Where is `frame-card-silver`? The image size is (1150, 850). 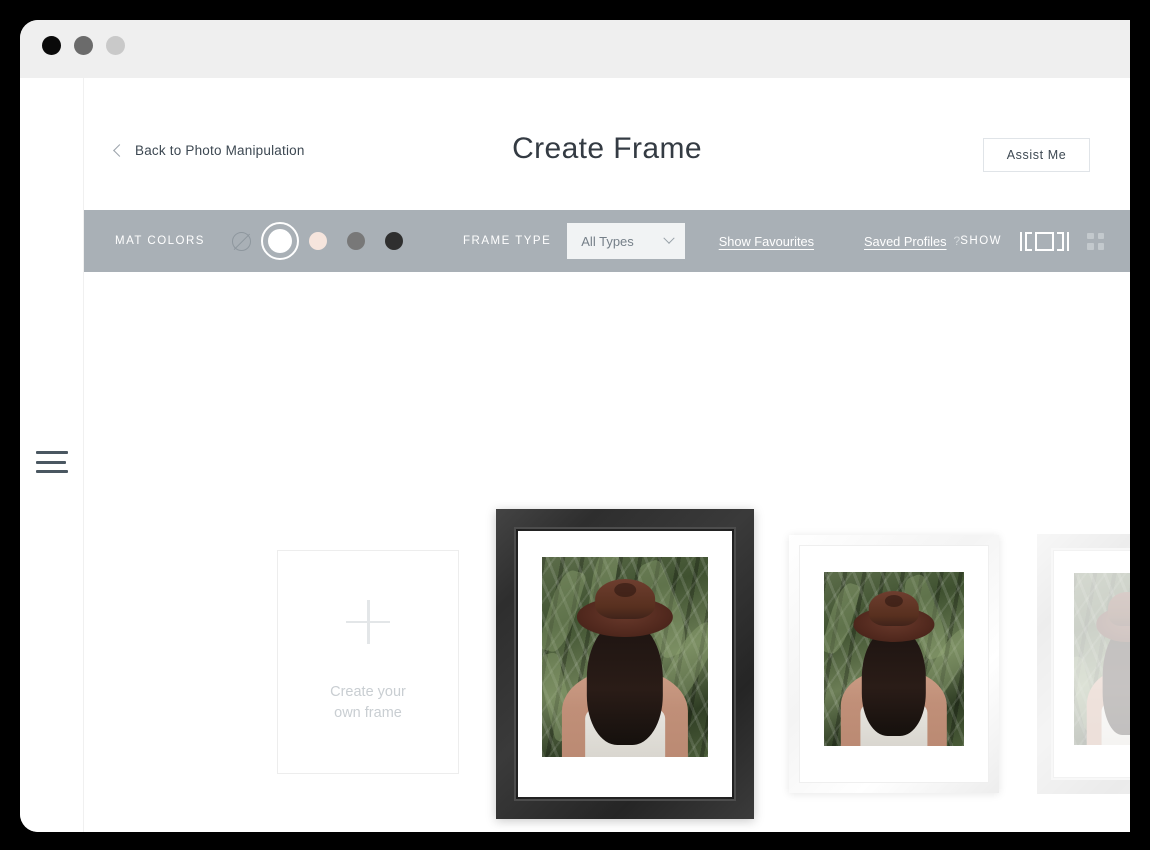
frame-card-silver is located at coordinates (1083, 664).